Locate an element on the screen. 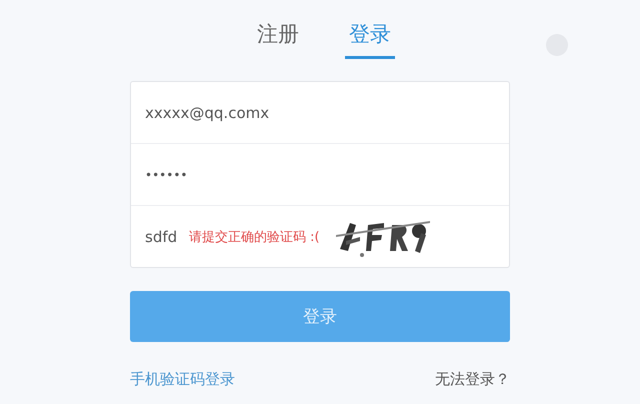  password-field: •••••• is located at coordinates (305, 175).